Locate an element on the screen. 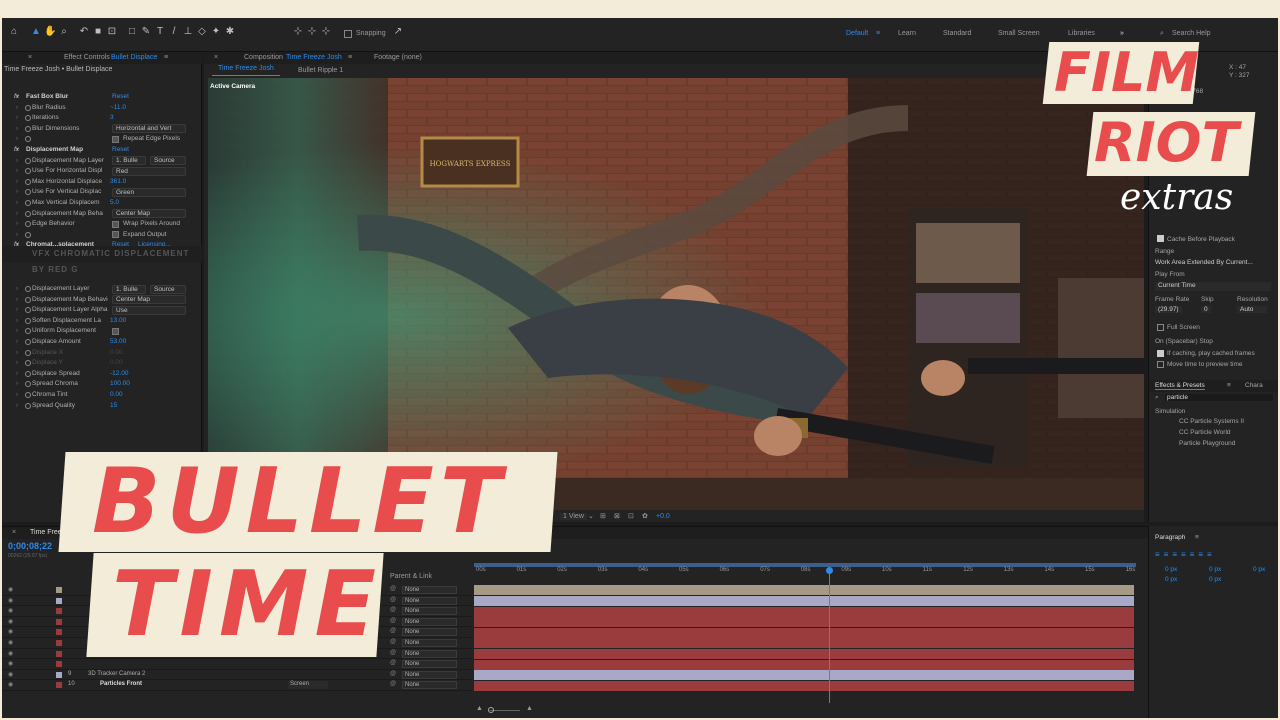 The image size is (1280, 720). effects-search-input: particle is located at coordinates (1219, 397).